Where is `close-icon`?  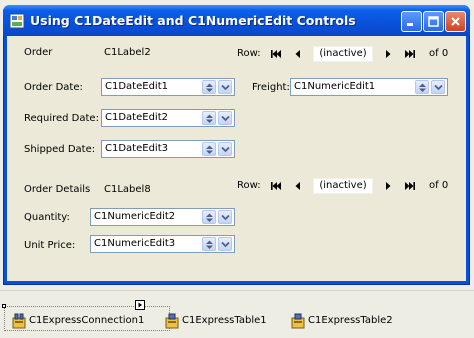
close-icon is located at coordinates (455, 21).